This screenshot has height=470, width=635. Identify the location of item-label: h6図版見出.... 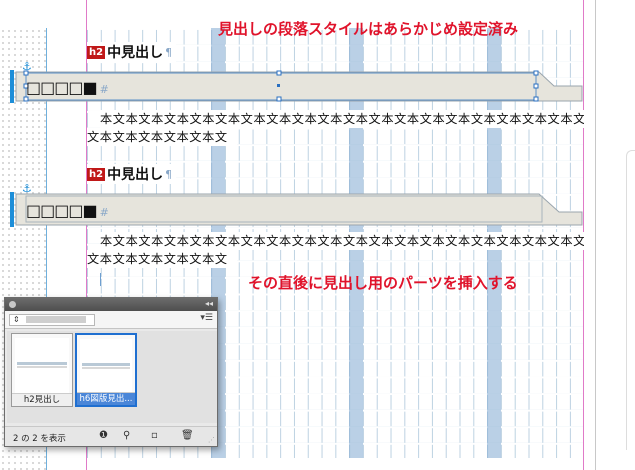
(106, 398).